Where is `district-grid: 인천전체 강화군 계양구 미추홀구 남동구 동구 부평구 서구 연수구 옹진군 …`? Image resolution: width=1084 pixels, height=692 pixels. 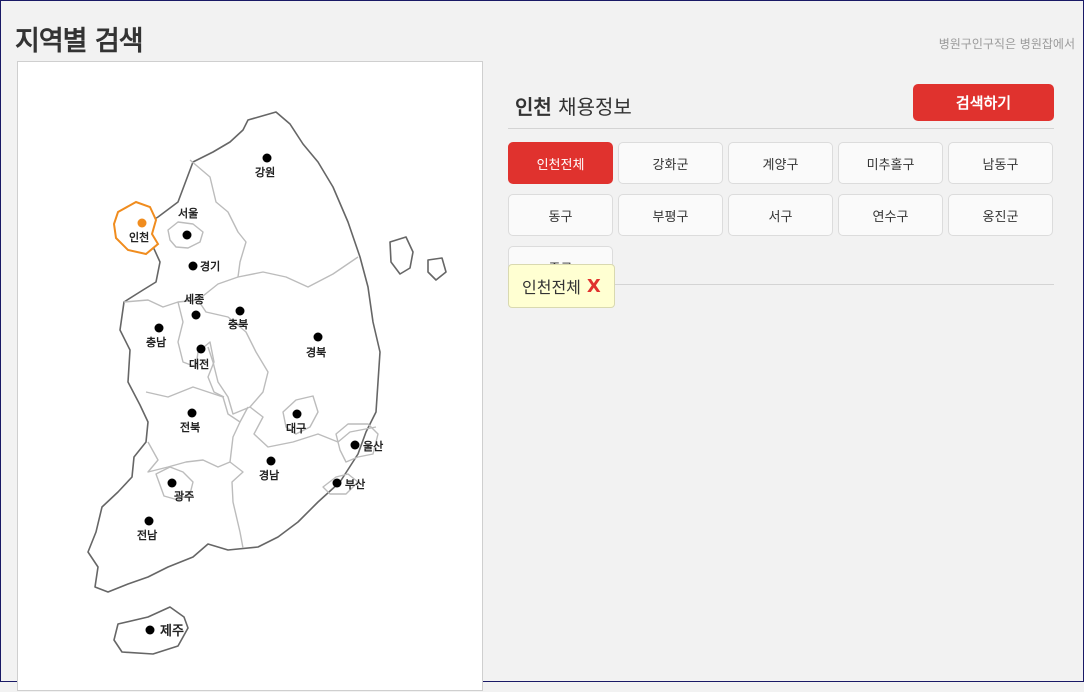 district-grid: 인천전체 강화군 계양구 미추홀구 남동구 동구 부평구 서구 연수구 옹진군 … is located at coordinates (781, 208).